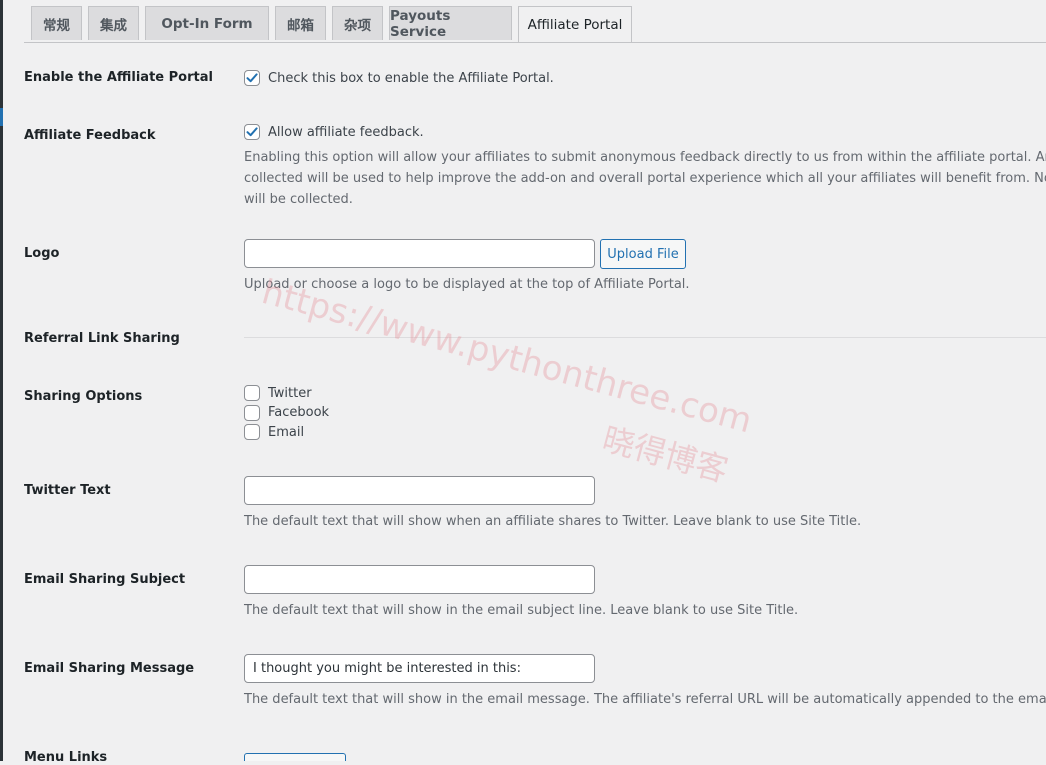 The image size is (1046, 765). Describe the element at coordinates (118, 77) in the screenshot. I see `enable-portal-label: Enable the Affiliate Portal` at that location.